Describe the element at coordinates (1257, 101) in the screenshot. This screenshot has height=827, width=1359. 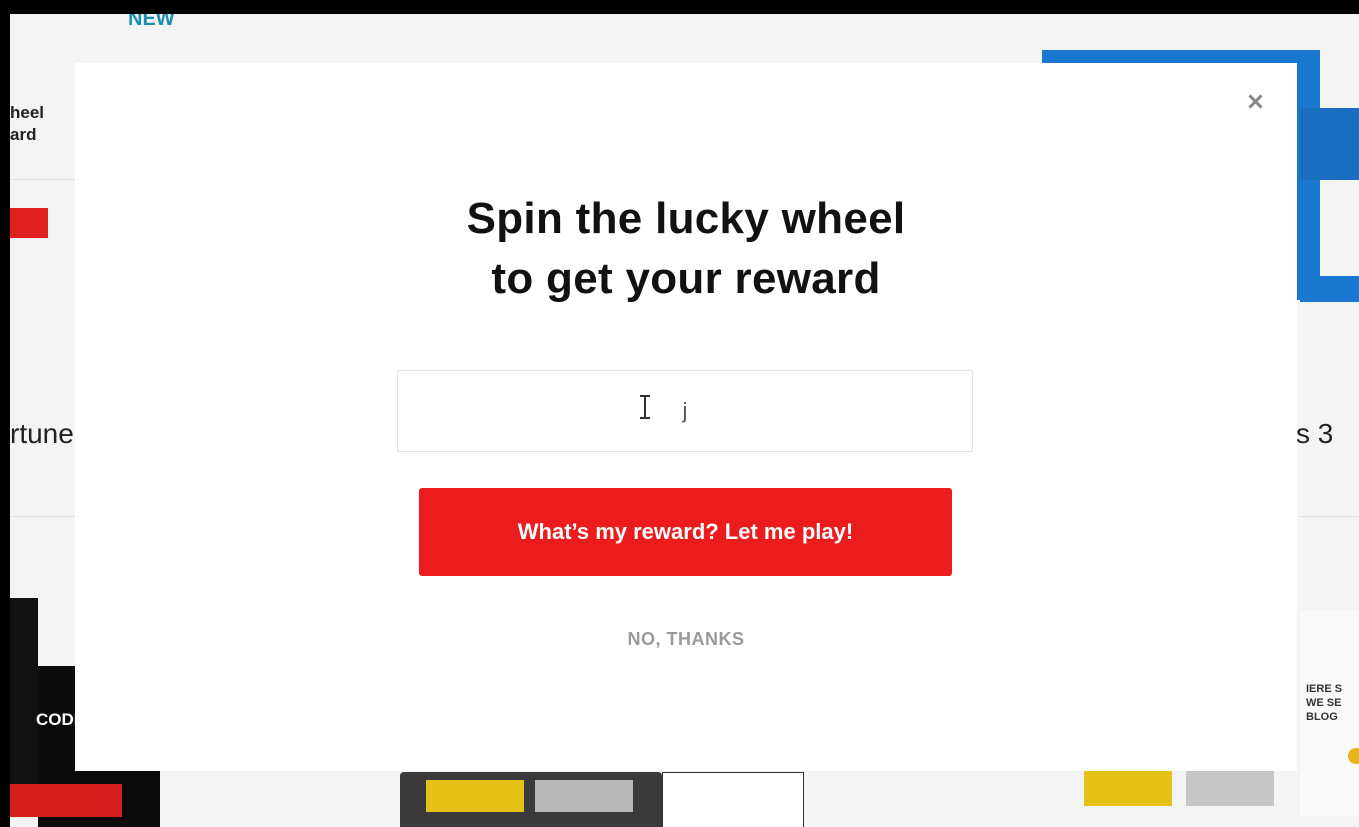
I see `close-icon` at that location.